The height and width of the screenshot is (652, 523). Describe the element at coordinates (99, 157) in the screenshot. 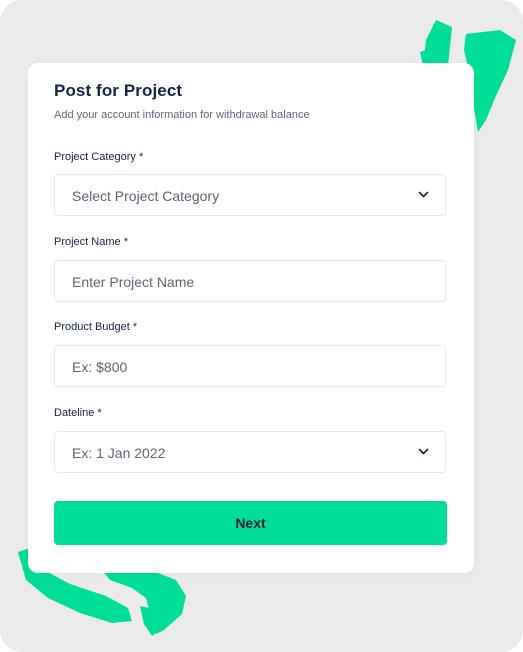

I see `project-category-label: Project Category *` at that location.